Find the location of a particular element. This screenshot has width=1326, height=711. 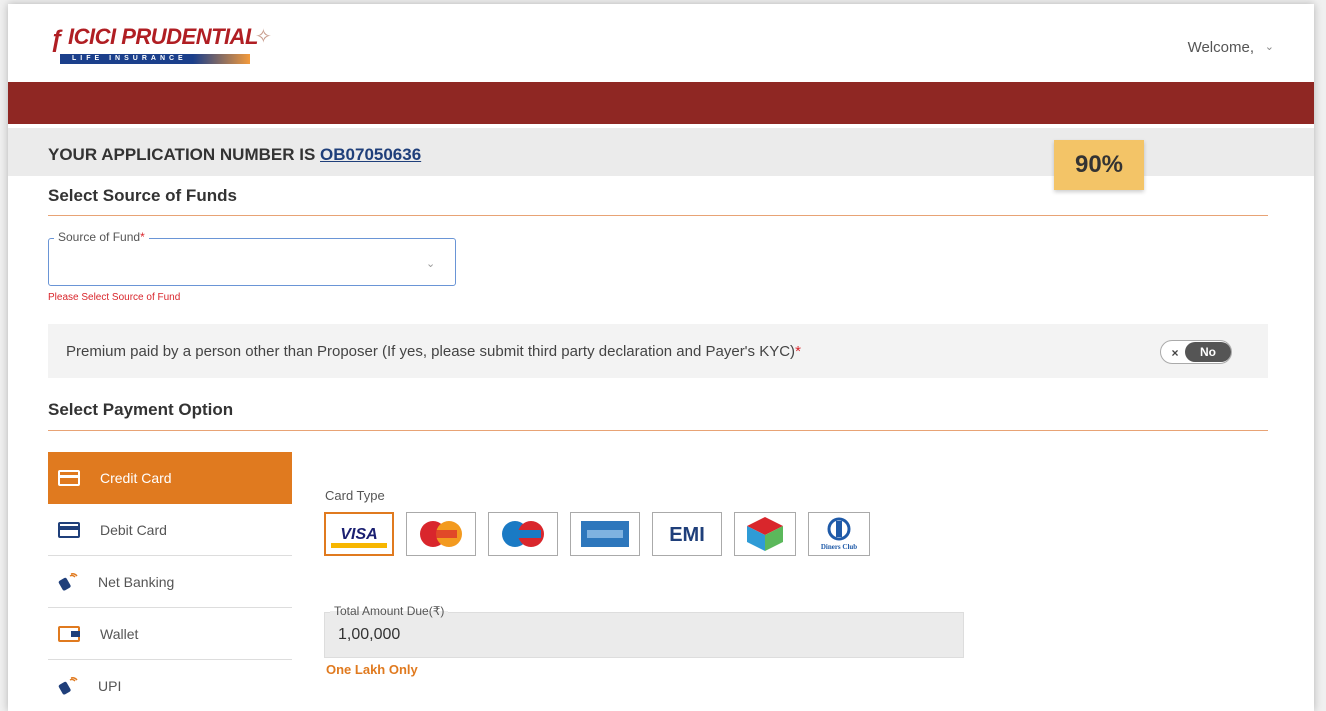

card-maestro is located at coordinates (523, 534).